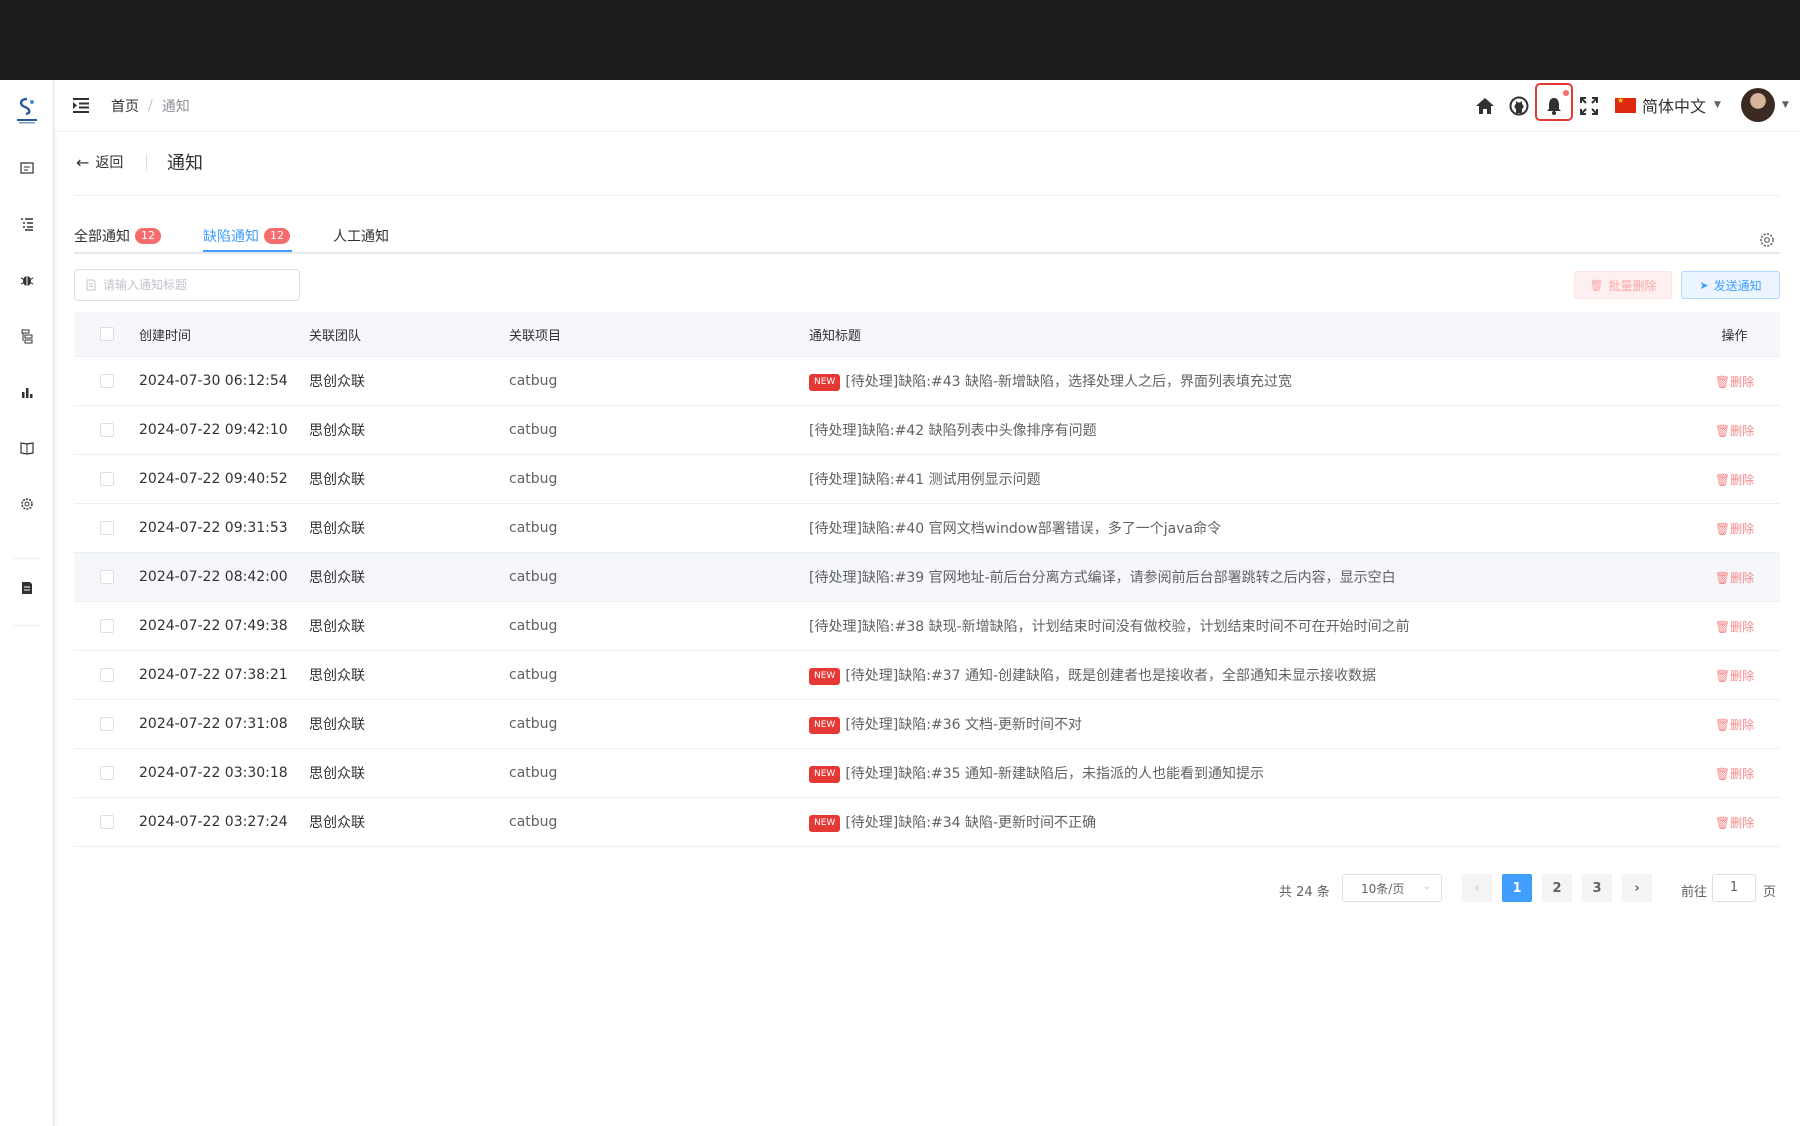 This screenshot has width=1800, height=1126. What do you see at coordinates (193, 285) in the screenshot?
I see `search-input` at bounding box center [193, 285].